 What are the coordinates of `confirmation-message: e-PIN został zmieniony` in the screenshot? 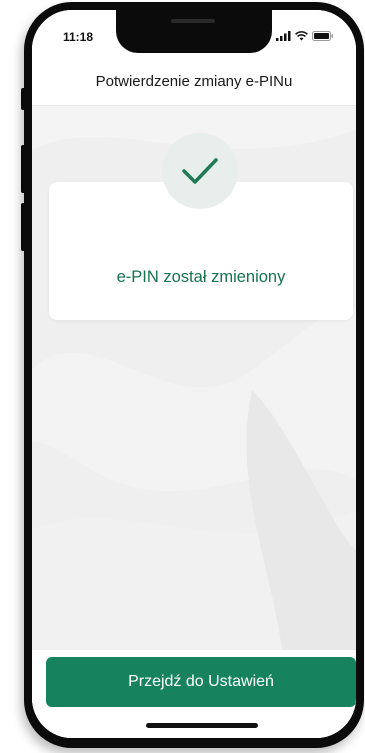 It's located at (201, 277).